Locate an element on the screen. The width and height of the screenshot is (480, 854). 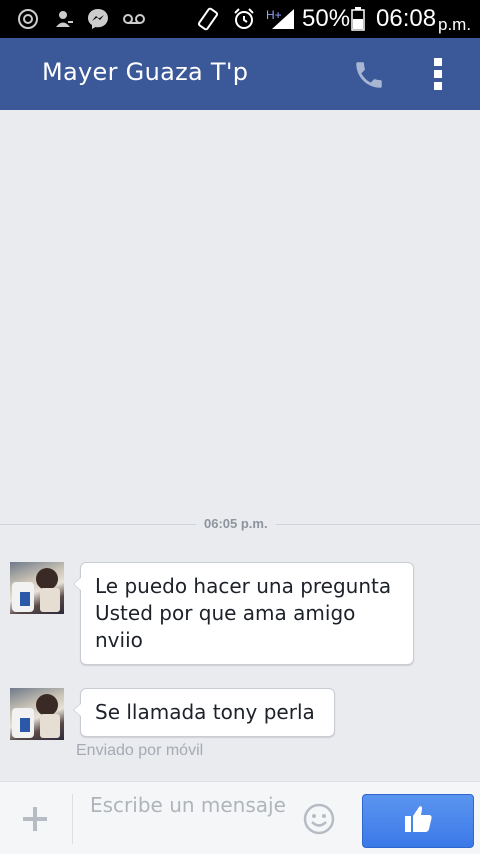
message-composer is located at coordinates (240, 817).